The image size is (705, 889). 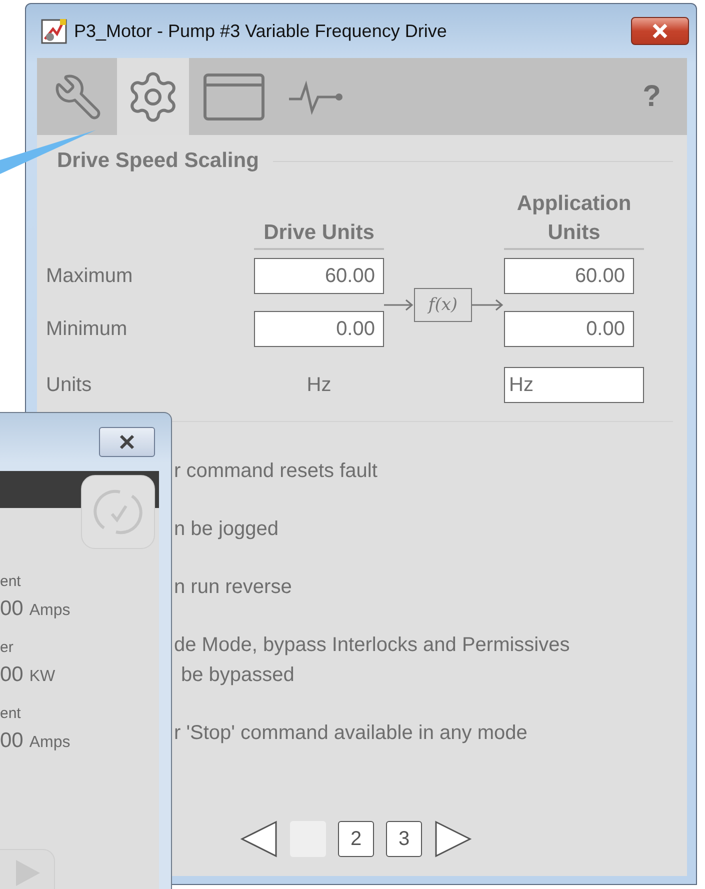 What do you see at coordinates (259, 839) in the screenshot?
I see `previous-page-button` at bounding box center [259, 839].